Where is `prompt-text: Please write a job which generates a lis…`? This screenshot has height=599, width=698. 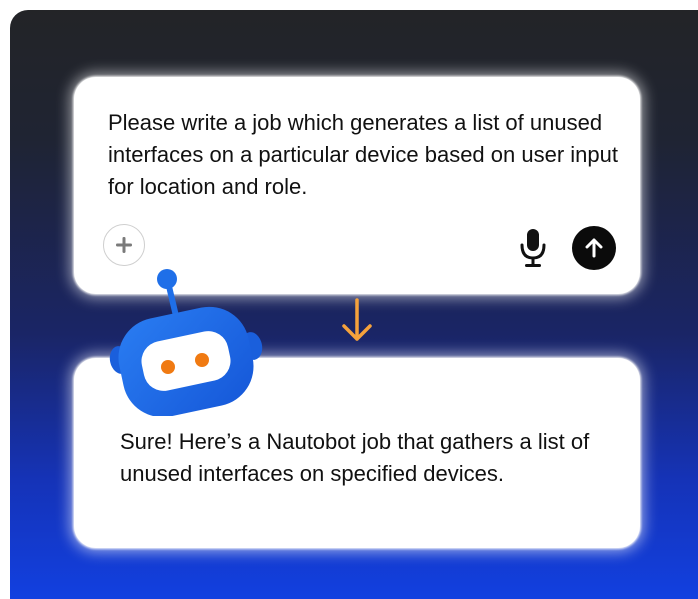 prompt-text: Please write a job which generates a lis… is located at coordinates (363, 155).